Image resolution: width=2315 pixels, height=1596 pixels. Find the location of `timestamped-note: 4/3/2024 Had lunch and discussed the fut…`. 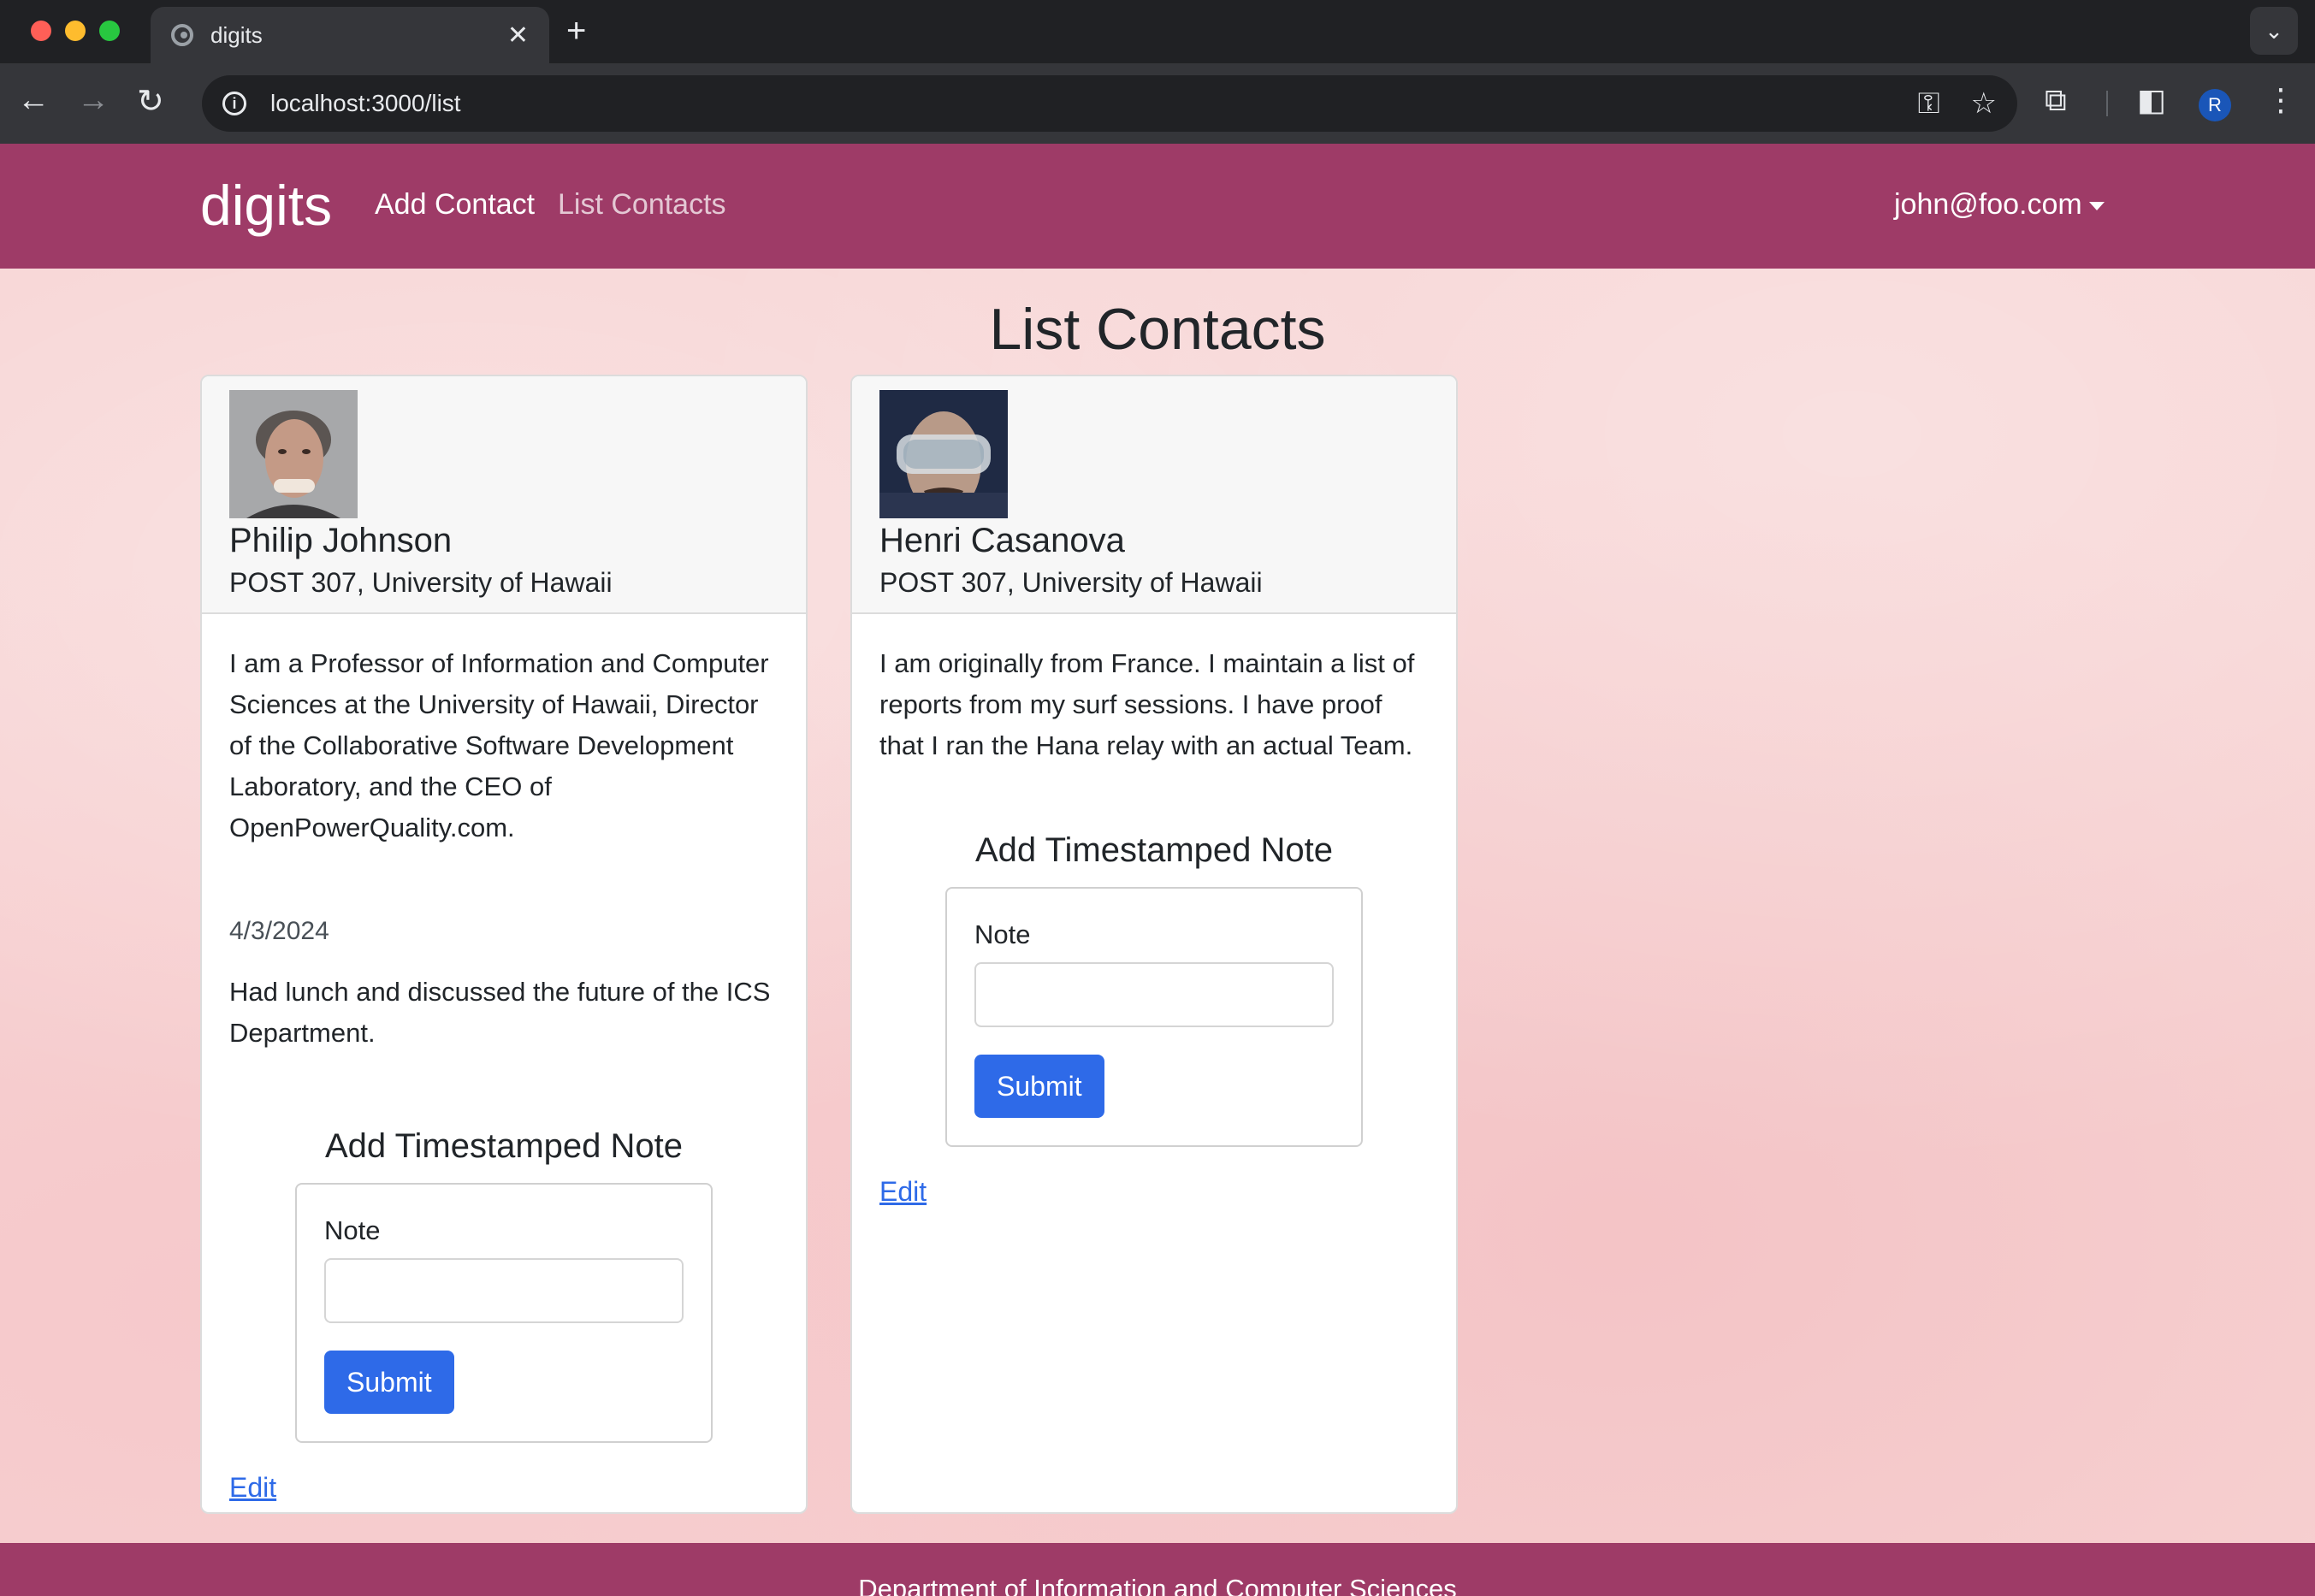

timestamped-note: 4/3/2024 Had lunch and discussed the fut… is located at coordinates (504, 966).